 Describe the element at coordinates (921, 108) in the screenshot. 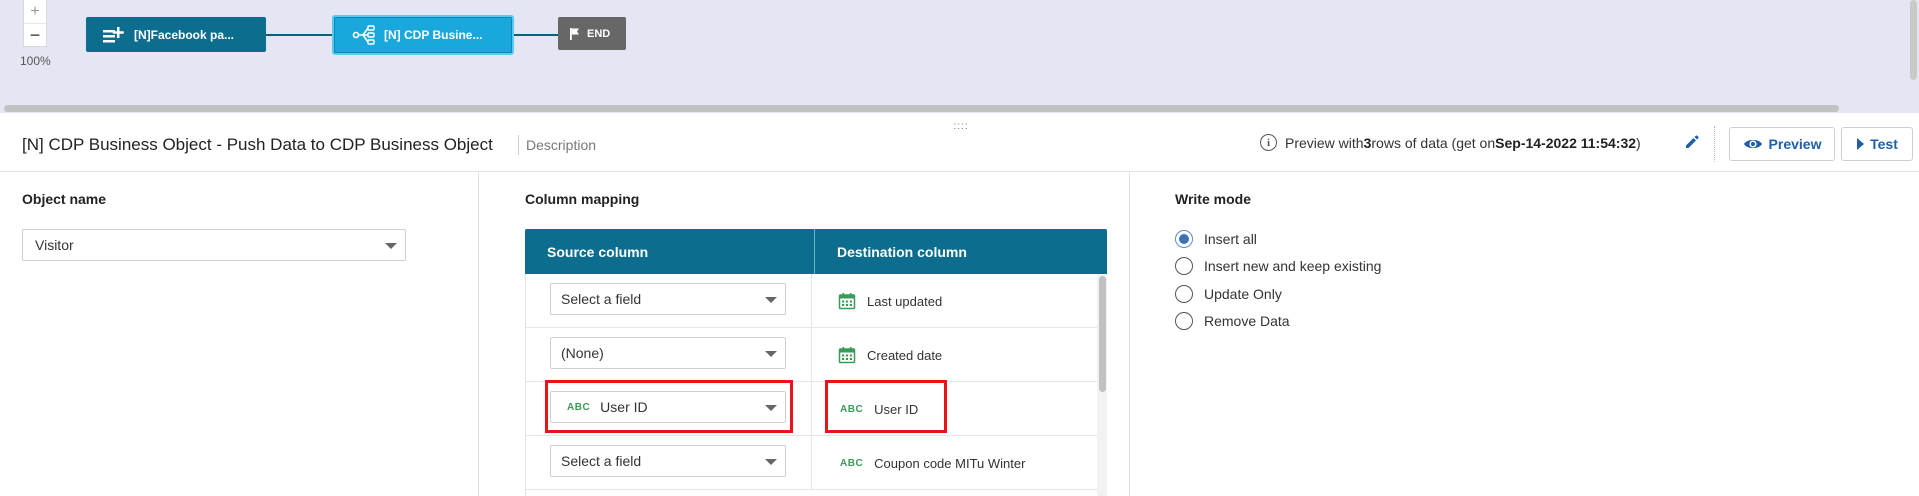

I see `horizontal-scrollbar` at that location.